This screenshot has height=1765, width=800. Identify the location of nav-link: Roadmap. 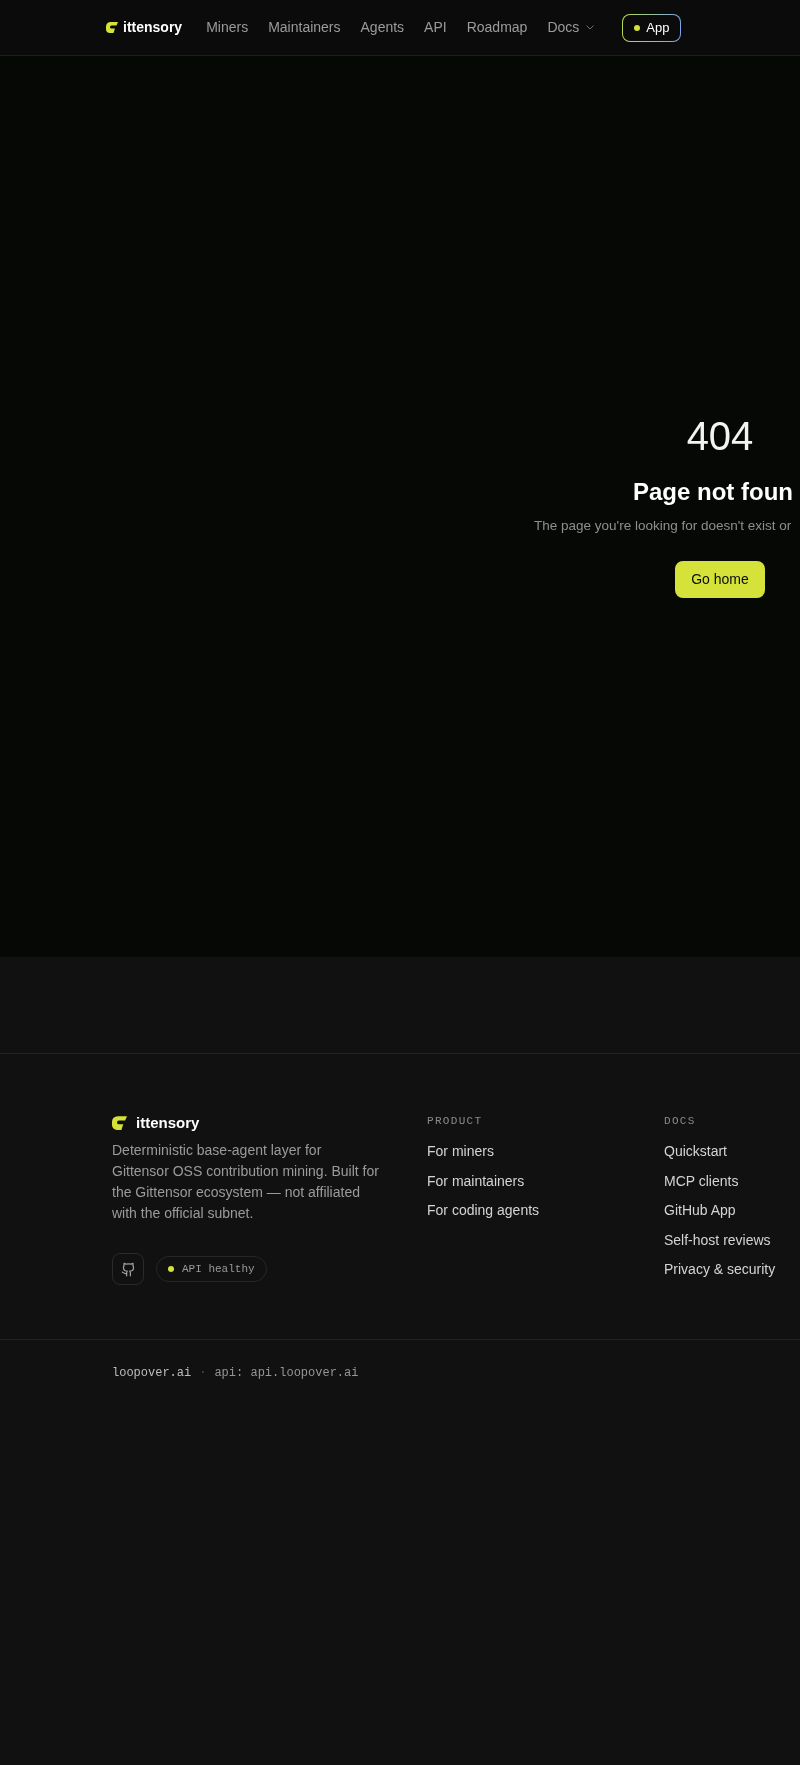
(497, 27).